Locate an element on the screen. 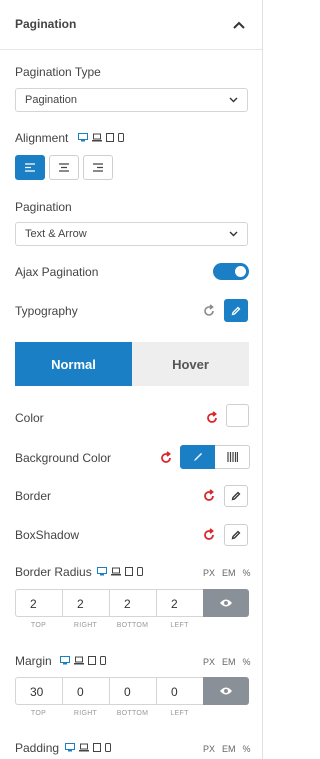  margin-top-input: 30 is located at coordinates (38, 691).